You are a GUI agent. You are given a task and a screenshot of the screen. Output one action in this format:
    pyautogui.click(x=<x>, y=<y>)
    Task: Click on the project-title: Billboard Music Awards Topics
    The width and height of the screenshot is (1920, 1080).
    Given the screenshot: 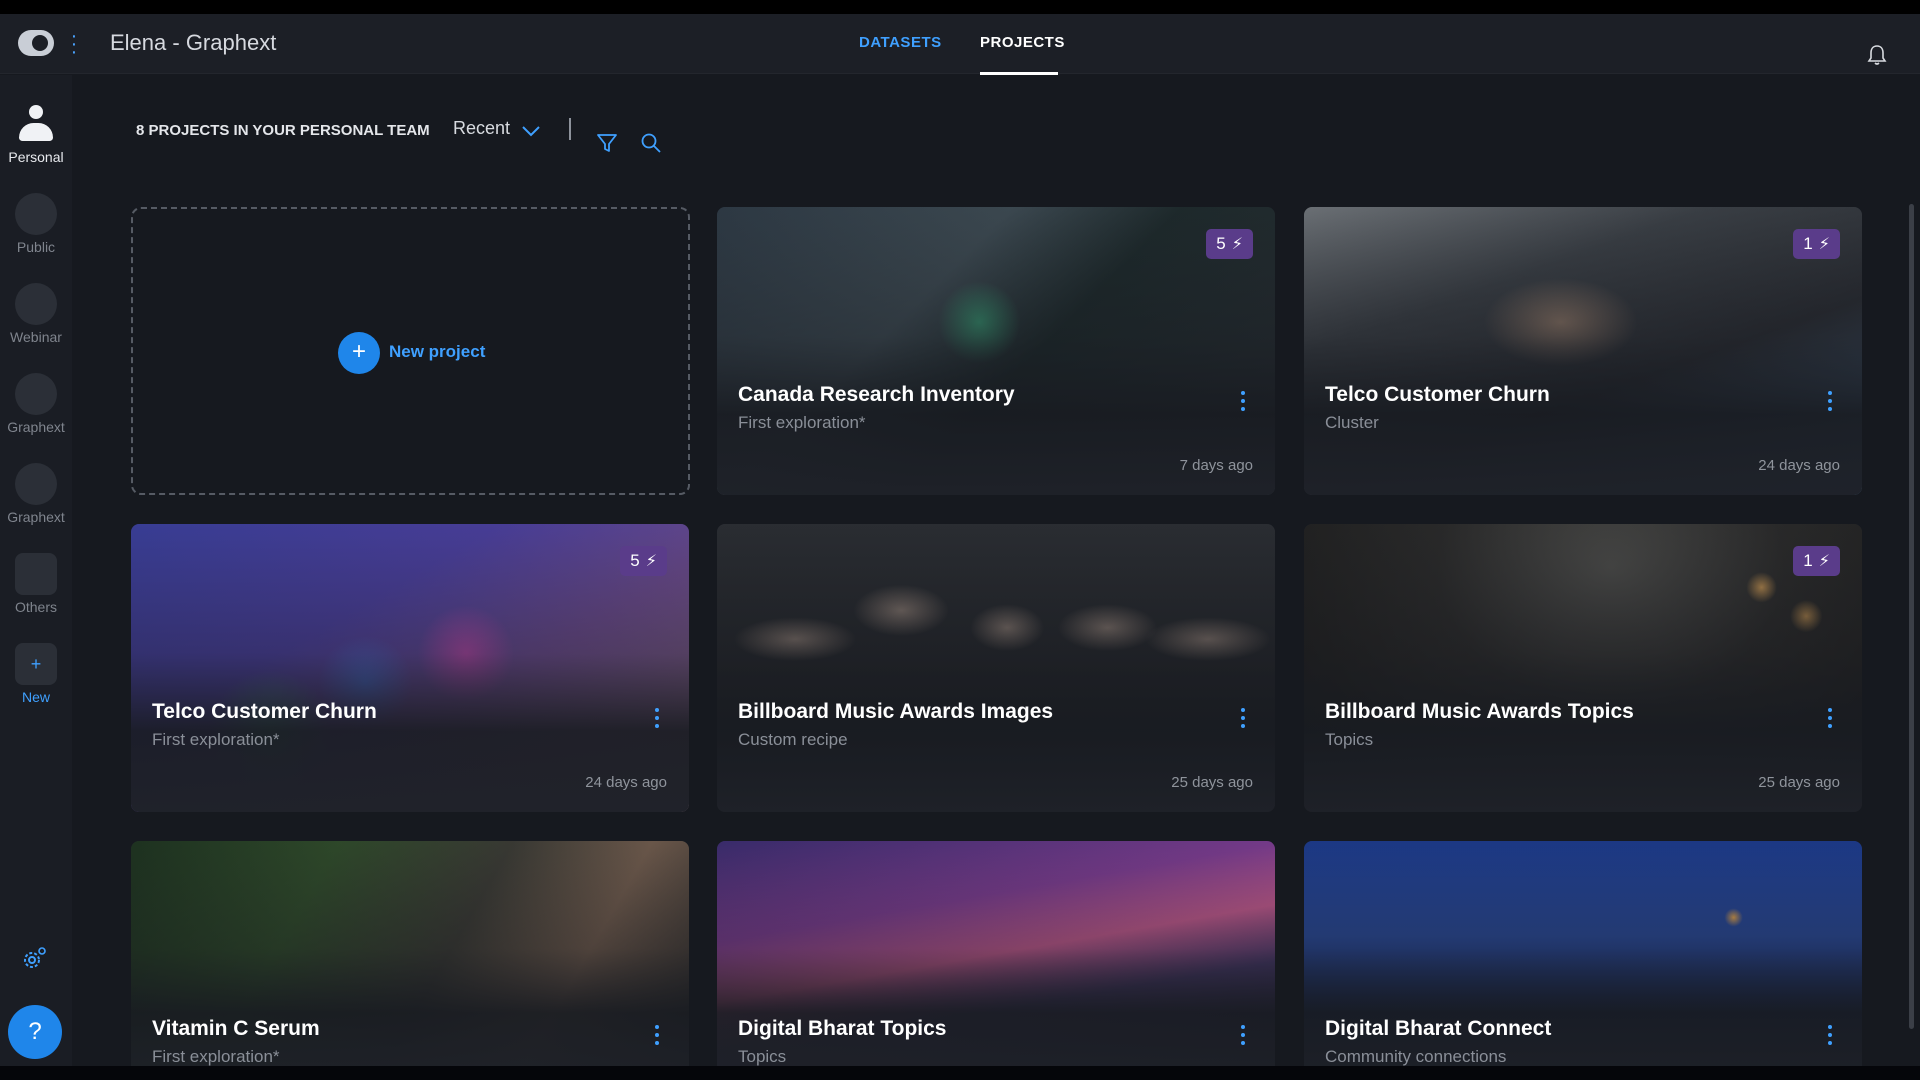 What is the action you would take?
    pyautogui.click(x=1479, y=711)
    